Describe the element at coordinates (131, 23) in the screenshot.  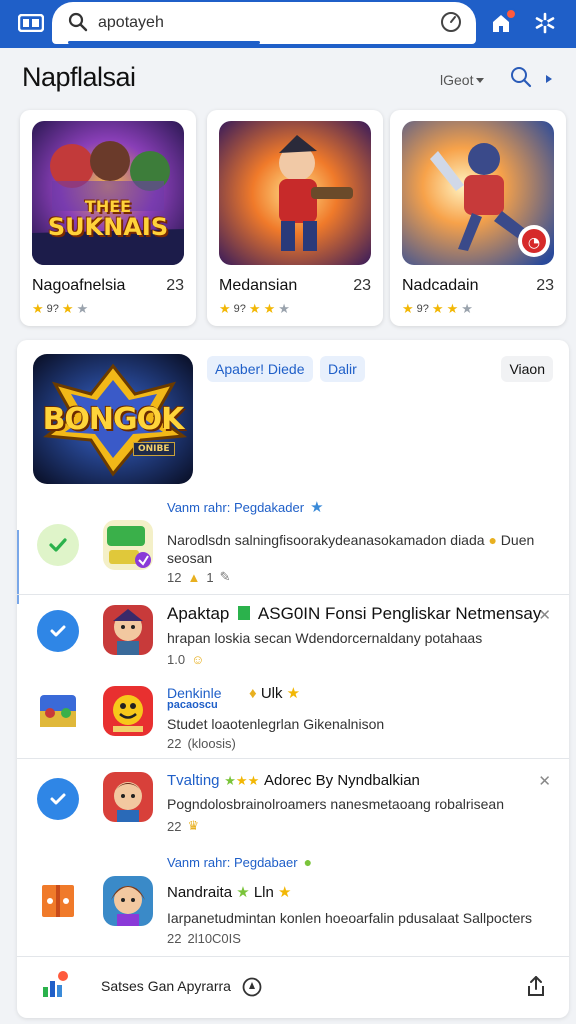
I see `search-input: apotayeh` at that location.